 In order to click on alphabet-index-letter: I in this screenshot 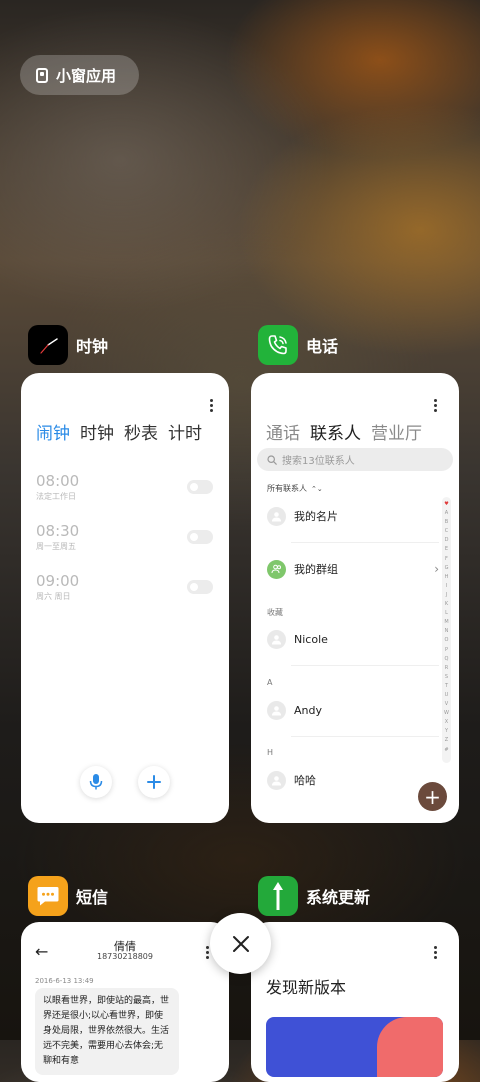, I will do `click(446, 587)`.